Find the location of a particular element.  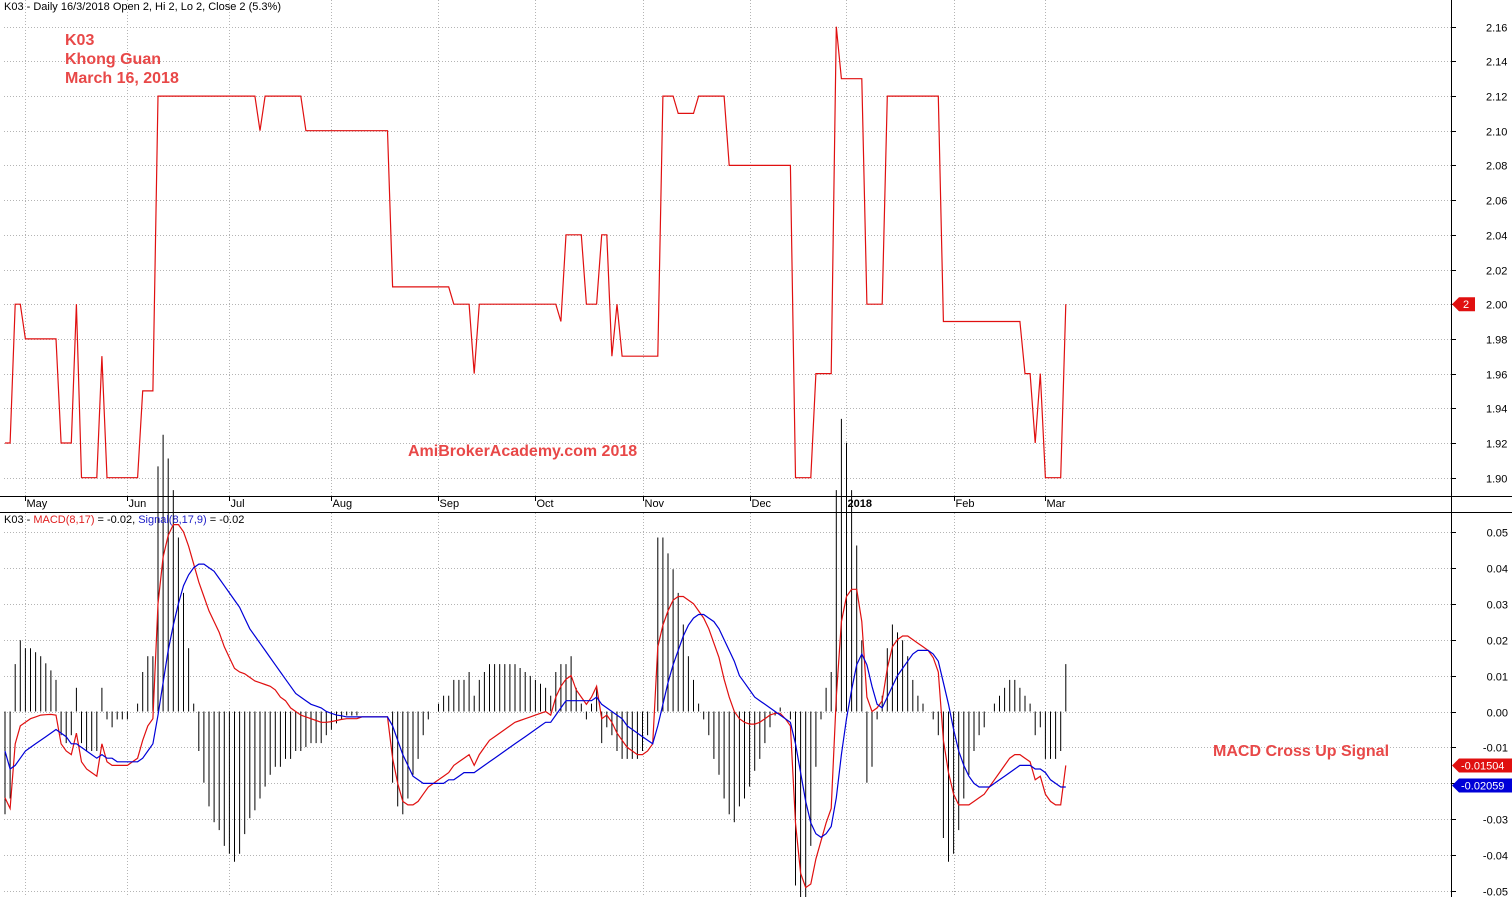

macd-tick-label: -0.05 is located at coordinates (1495, 892).